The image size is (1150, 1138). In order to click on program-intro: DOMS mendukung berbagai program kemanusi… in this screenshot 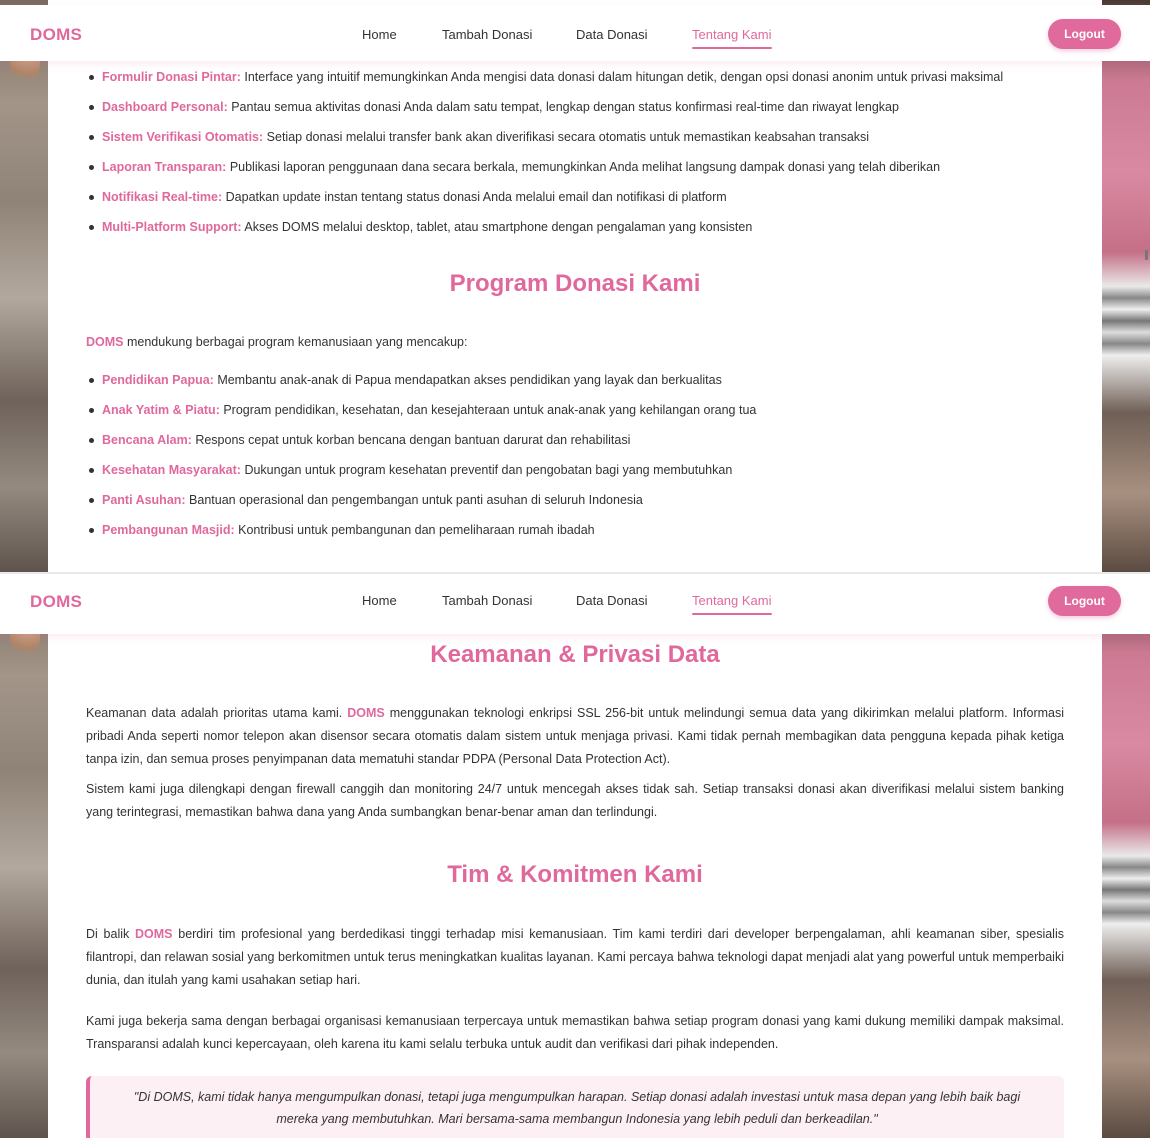, I will do `click(277, 342)`.